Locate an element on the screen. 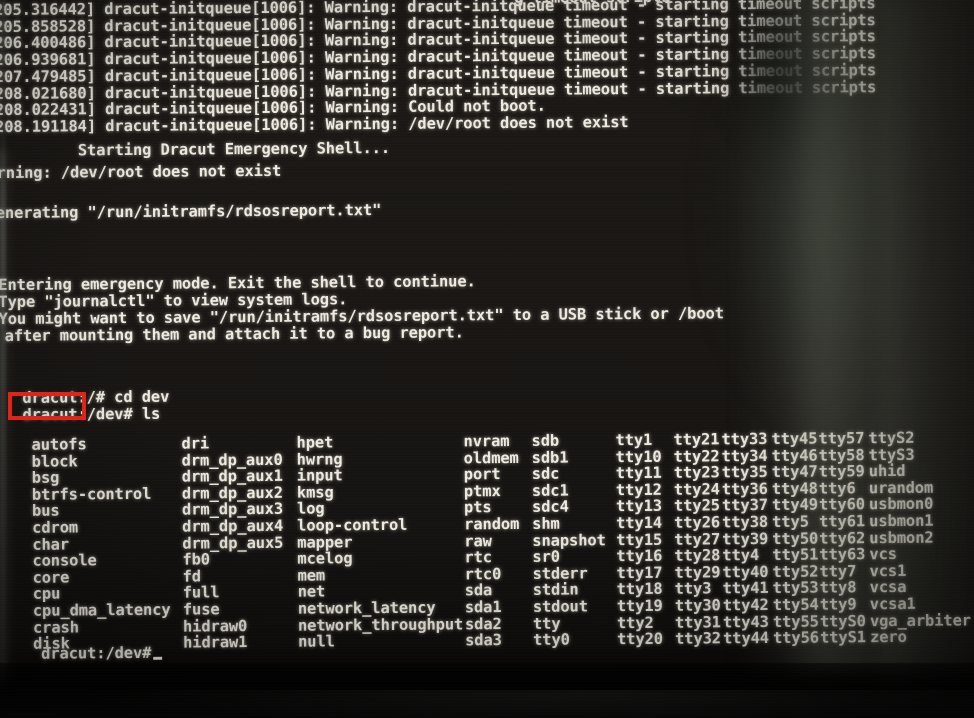  dev-listing-entry: console is located at coordinates (64, 560).